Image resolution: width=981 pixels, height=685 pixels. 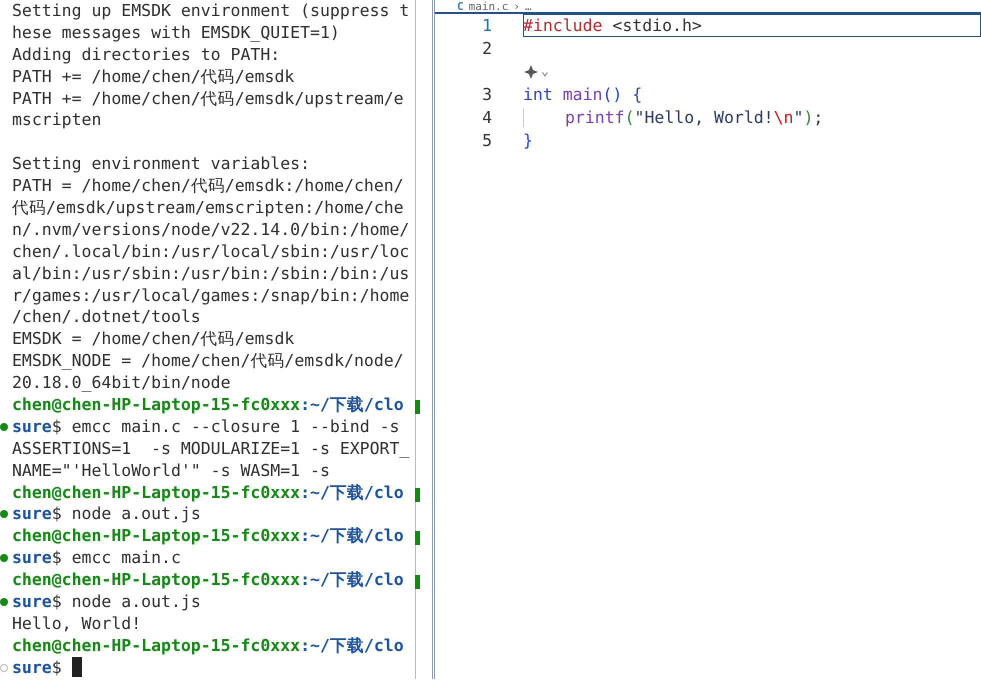 I want to click on terminal-text: PATH += /home/chen/代码/emsdk, so click(x=153, y=76).